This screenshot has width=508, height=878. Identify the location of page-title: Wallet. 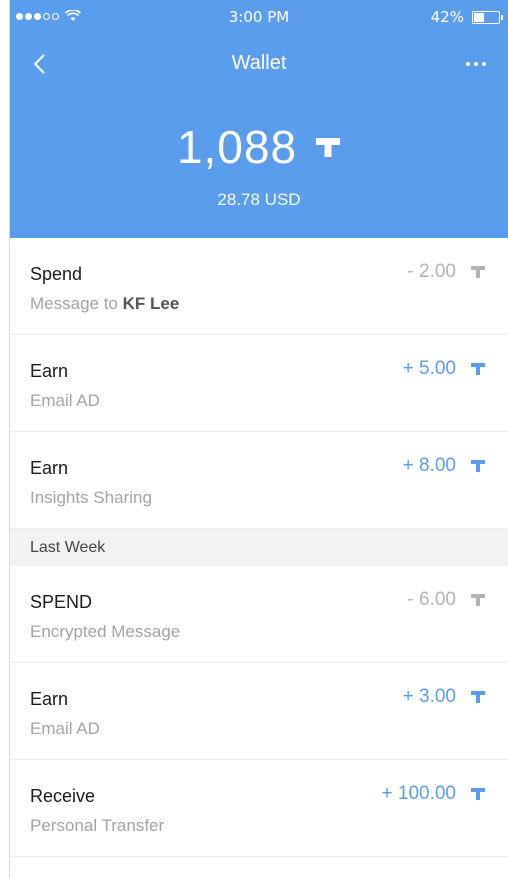
(259, 63).